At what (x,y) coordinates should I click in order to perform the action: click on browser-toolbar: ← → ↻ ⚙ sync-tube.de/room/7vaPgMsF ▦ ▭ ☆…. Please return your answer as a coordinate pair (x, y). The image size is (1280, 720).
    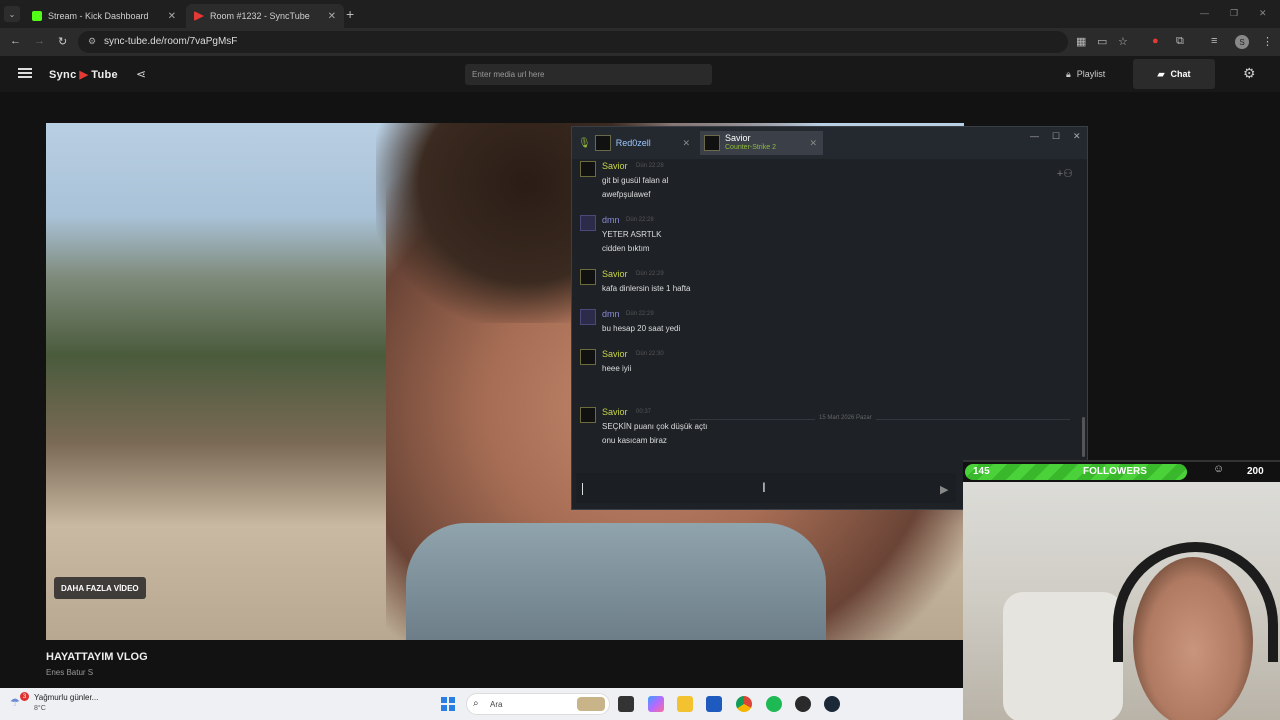
    Looking at the image, I should click on (640, 42).